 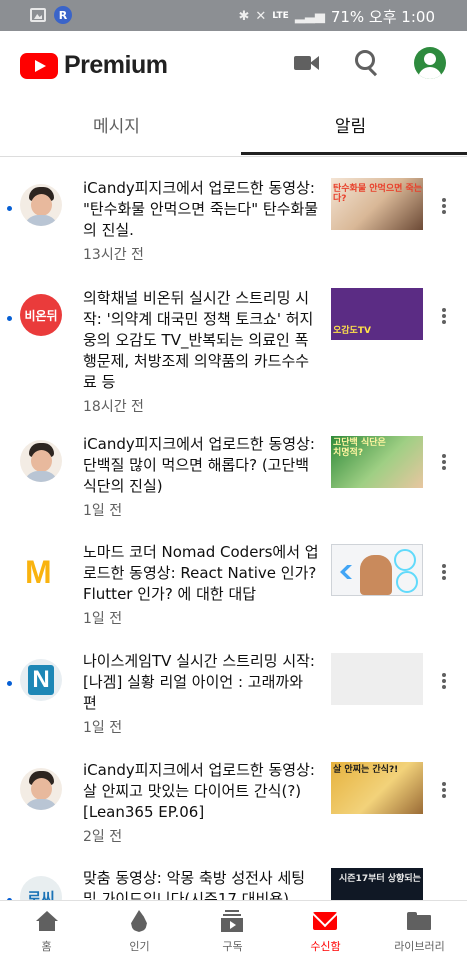 I want to click on nav-trending: 인기, so click(x=139, y=931).